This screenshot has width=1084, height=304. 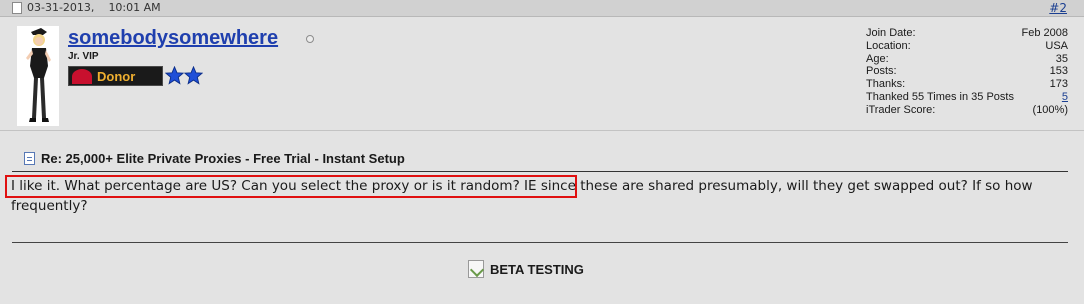 What do you see at coordinates (29, 158) in the screenshot?
I see `document-icon` at bounding box center [29, 158].